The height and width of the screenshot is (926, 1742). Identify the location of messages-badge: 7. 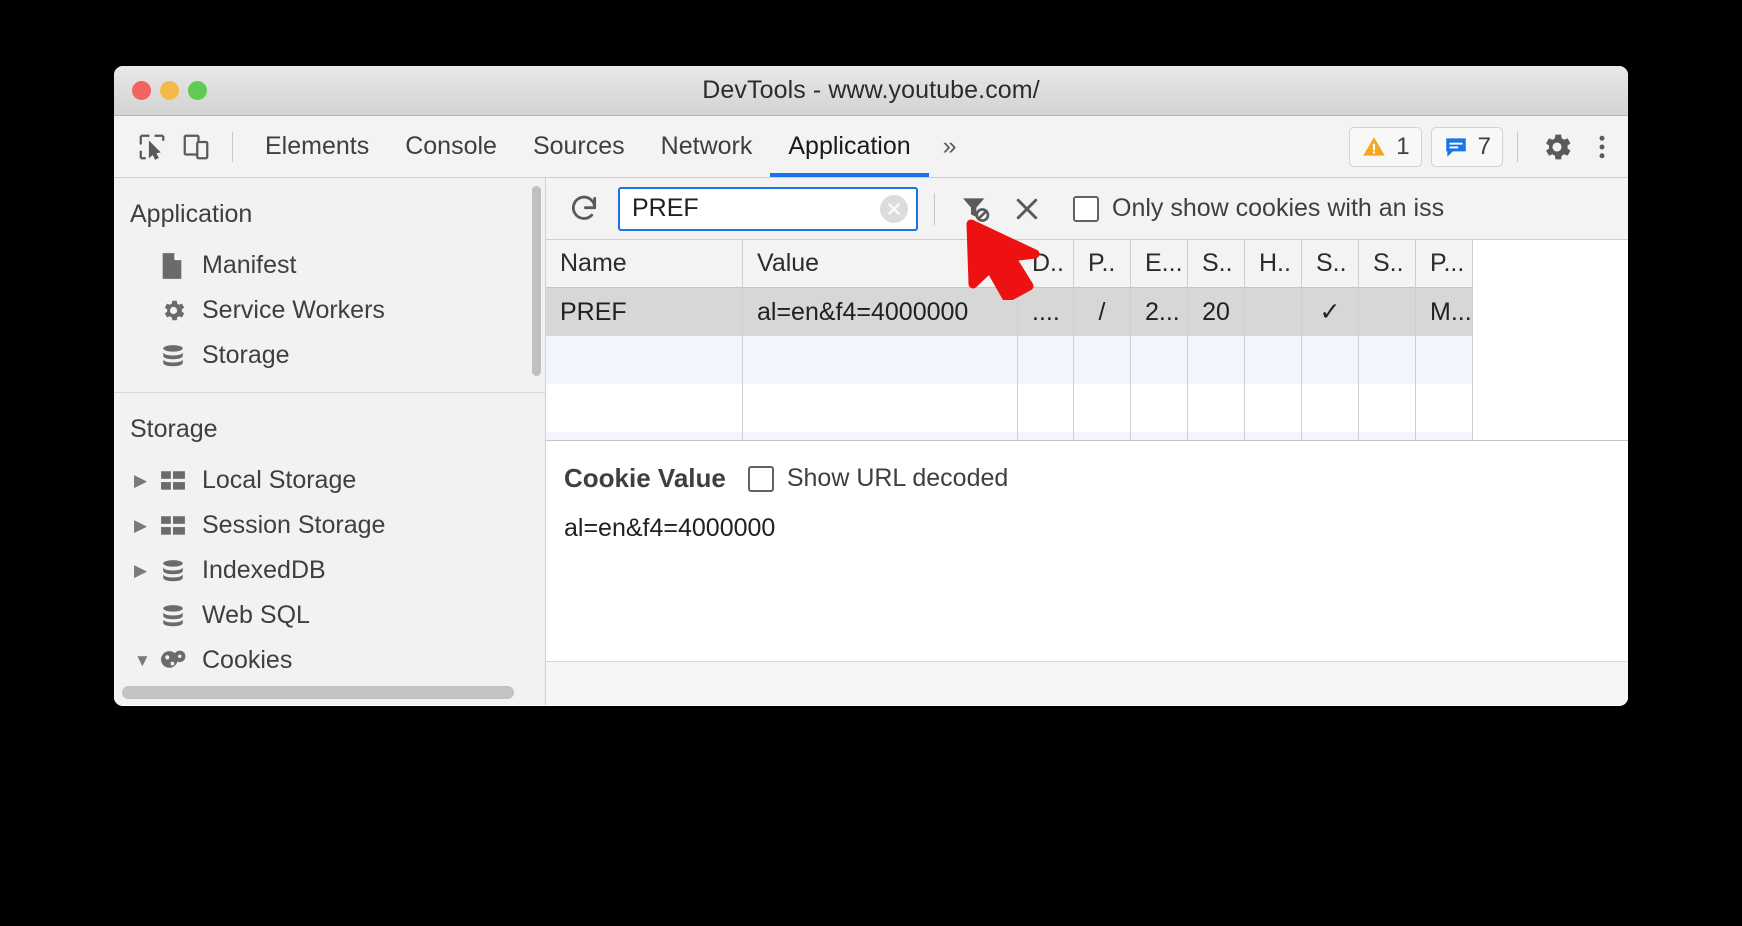
(1466, 146).